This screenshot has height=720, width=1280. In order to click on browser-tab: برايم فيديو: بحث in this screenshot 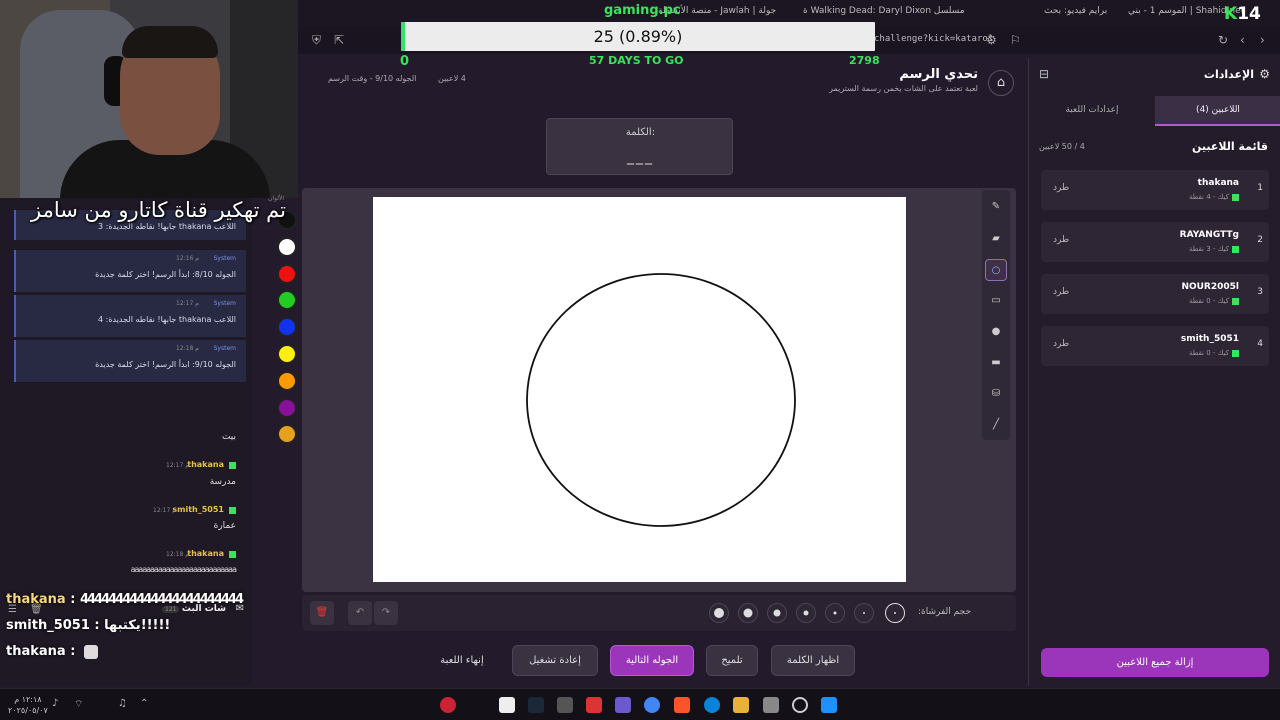, I will do `click(1075, 11)`.